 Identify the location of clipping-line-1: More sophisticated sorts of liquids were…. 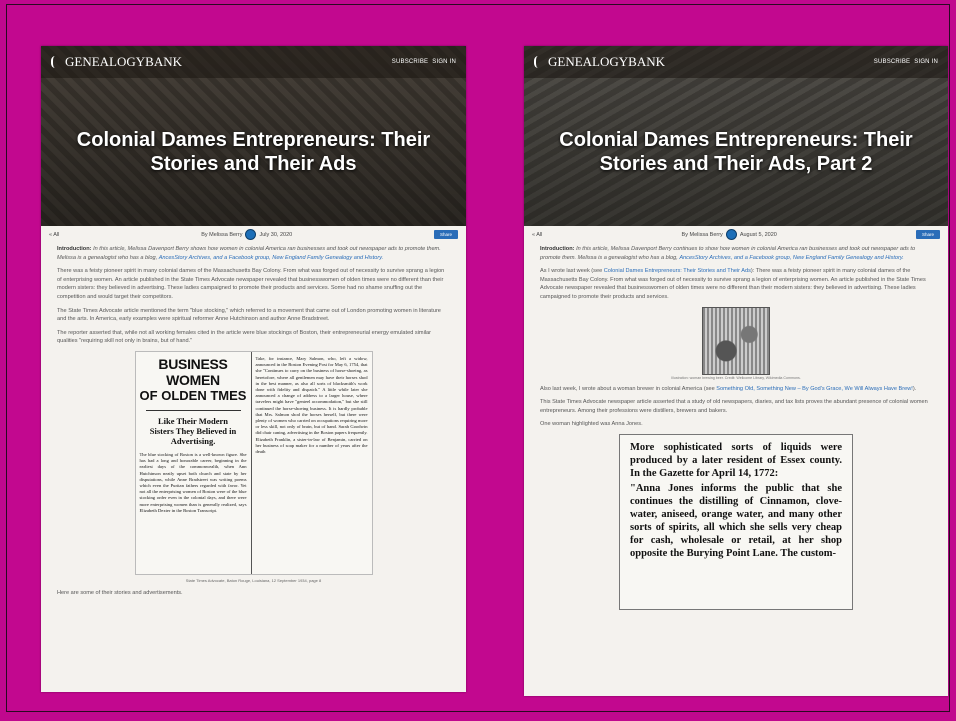
(736, 460).